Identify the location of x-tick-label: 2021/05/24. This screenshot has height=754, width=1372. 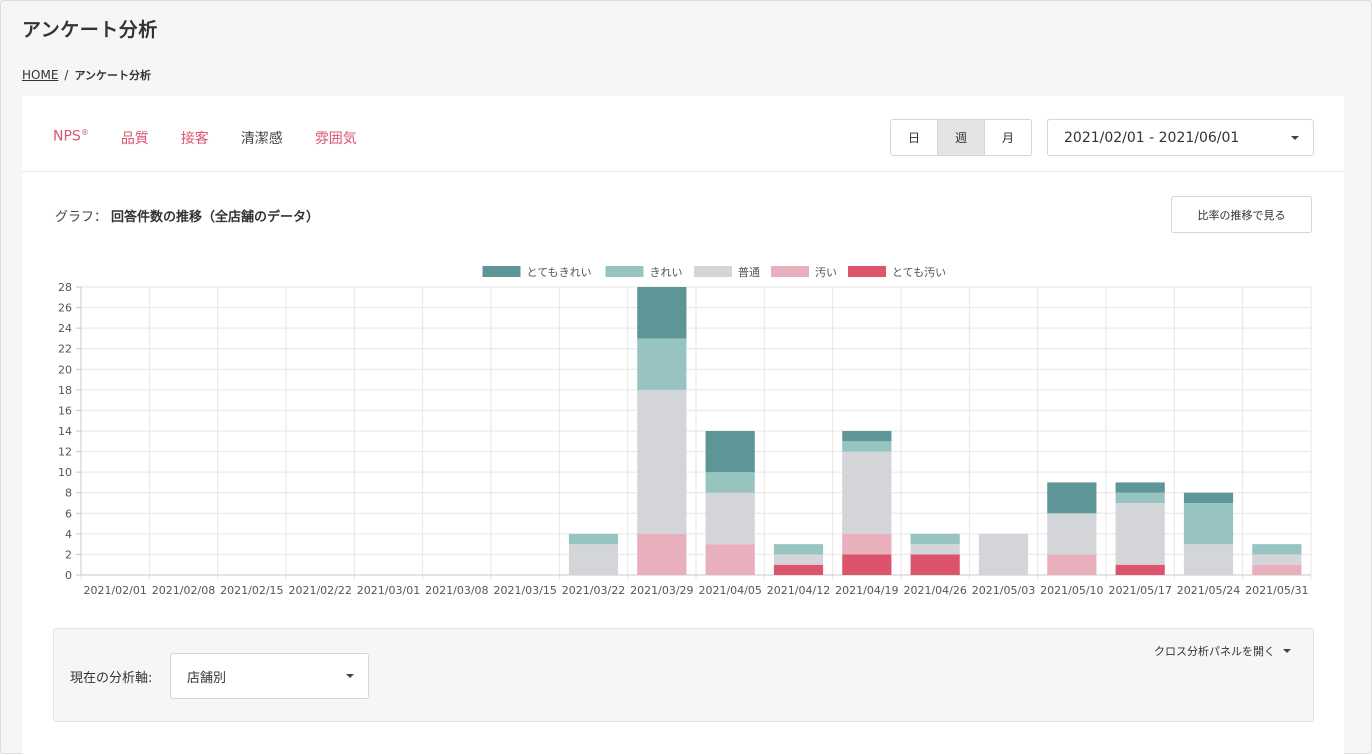
(1208, 590).